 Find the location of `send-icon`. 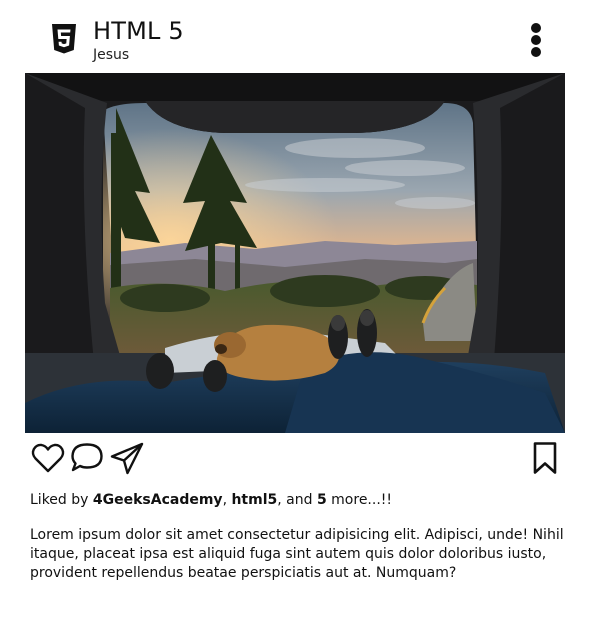

send-icon is located at coordinates (127, 458).